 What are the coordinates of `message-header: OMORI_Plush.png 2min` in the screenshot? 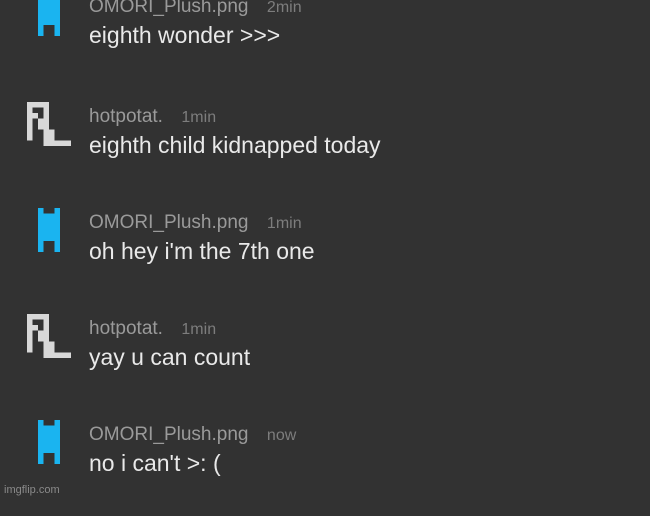 It's located at (195, 9).